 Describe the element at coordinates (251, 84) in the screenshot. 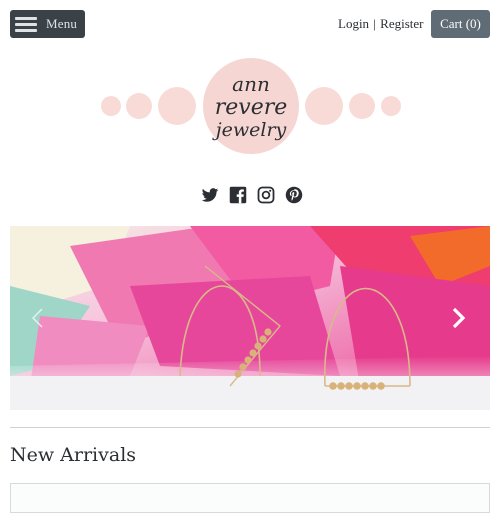

I see `logo-text-line1: ann` at that location.